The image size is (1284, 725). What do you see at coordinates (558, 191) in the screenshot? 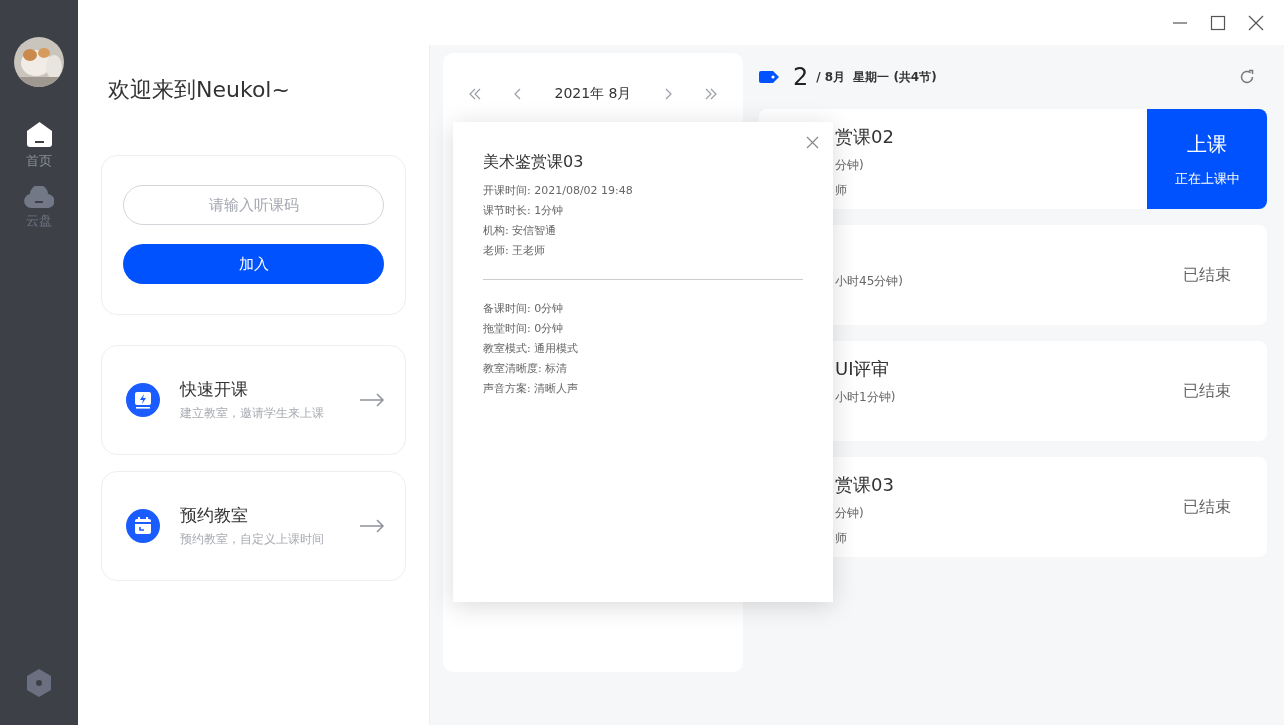
I see `popup-info: 开课时间: 2021/08/02 19:48` at bounding box center [558, 191].